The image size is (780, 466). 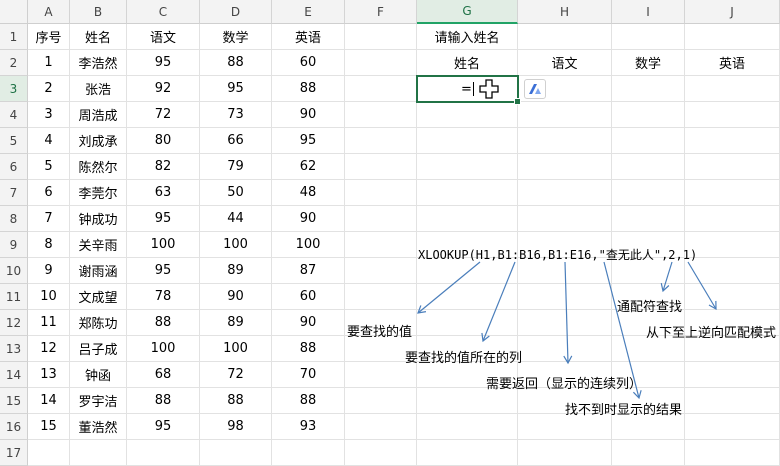 I want to click on arrow-lookup-array, so click(x=498, y=302).